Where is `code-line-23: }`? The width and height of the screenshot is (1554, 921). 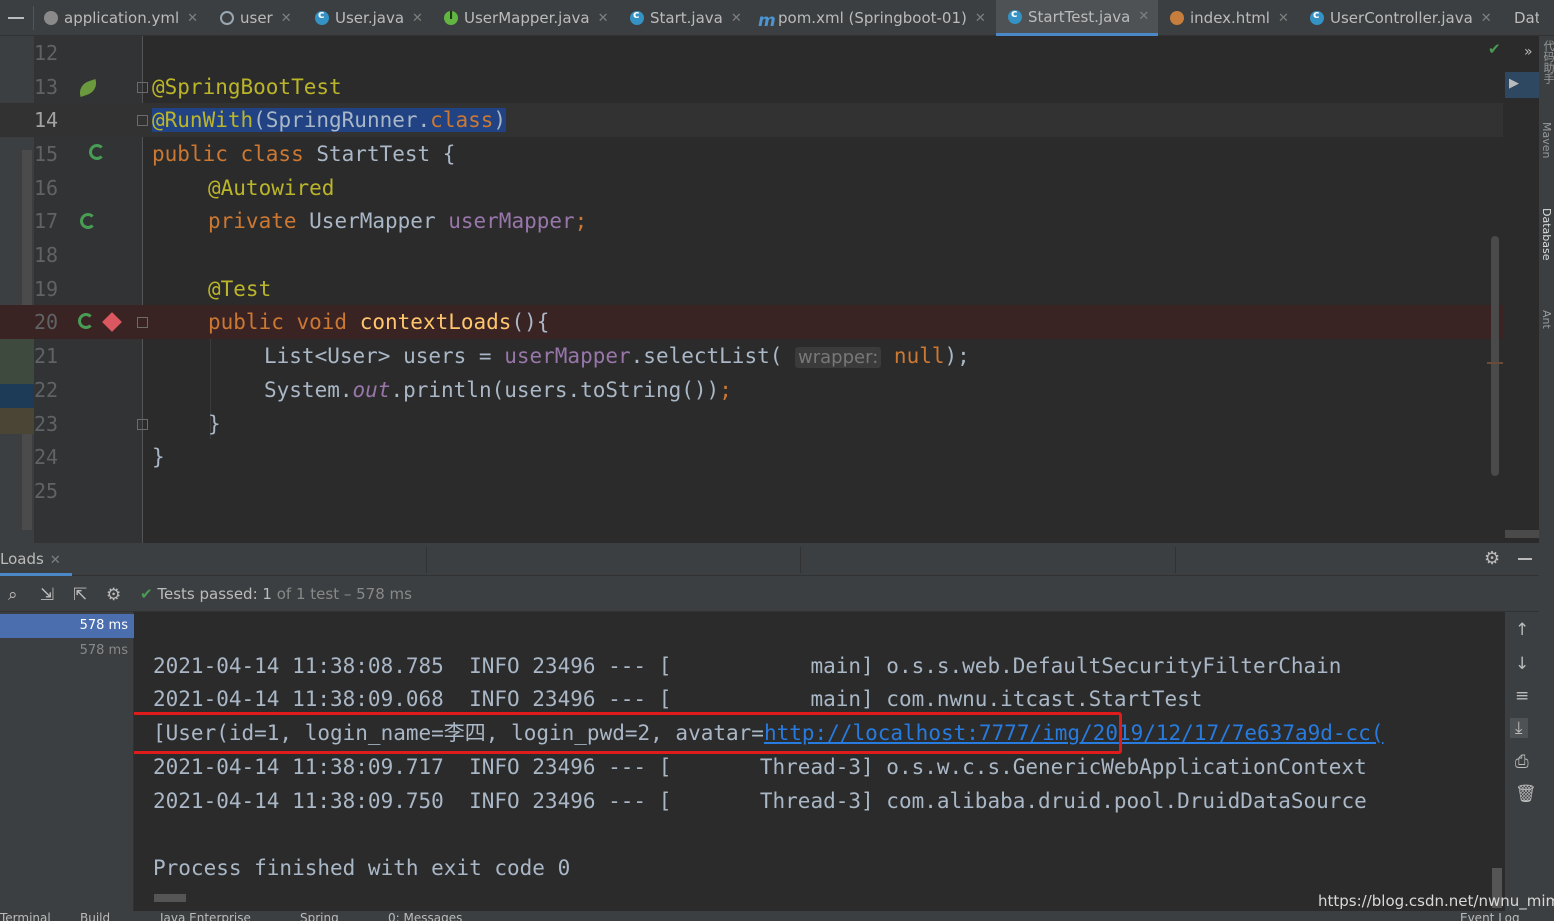 code-line-23: } is located at coordinates (214, 424).